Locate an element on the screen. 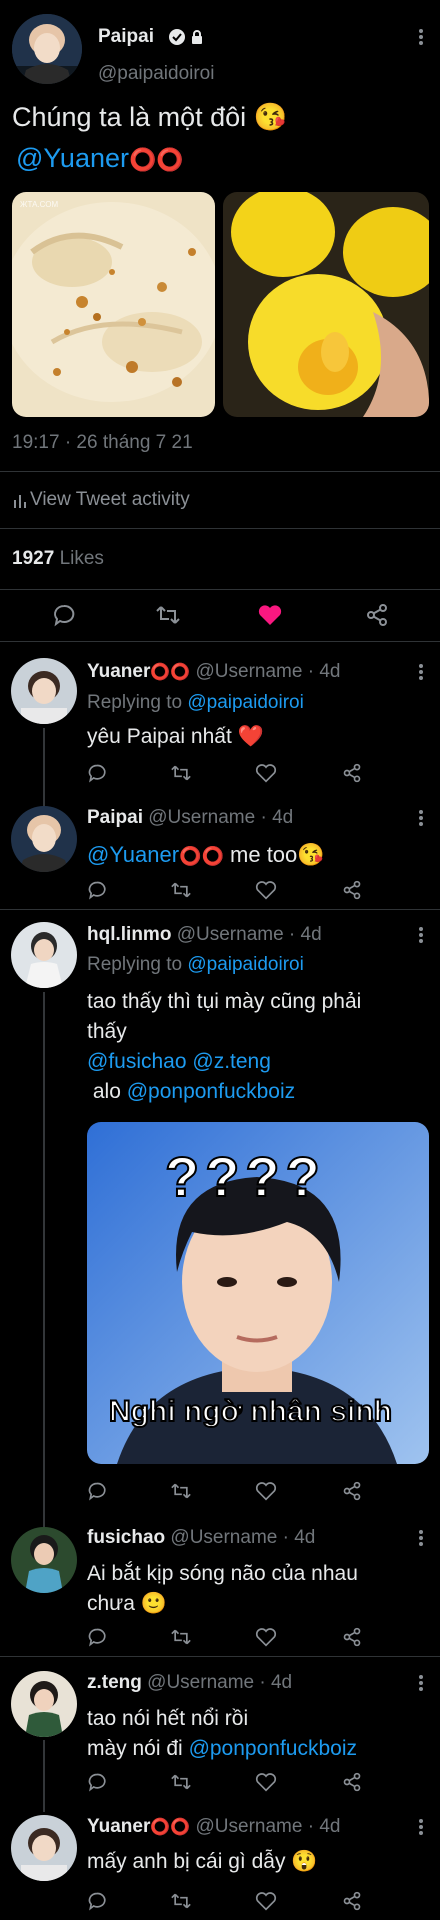 The width and height of the screenshot is (440, 1920). likes-label: Likes is located at coordinates (81, 558).